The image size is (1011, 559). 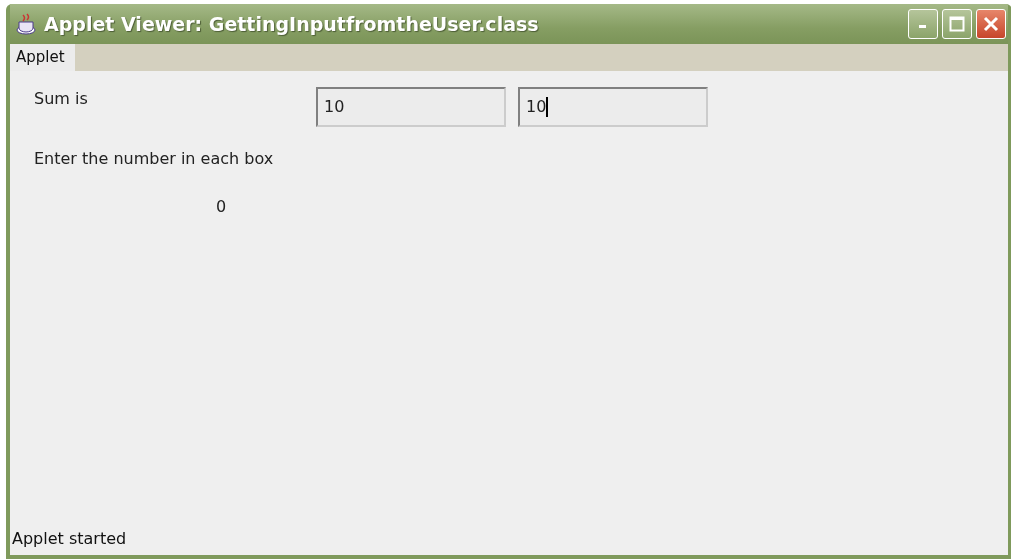 I want to click on status-text: Applet started, so click(x=69, y=538).